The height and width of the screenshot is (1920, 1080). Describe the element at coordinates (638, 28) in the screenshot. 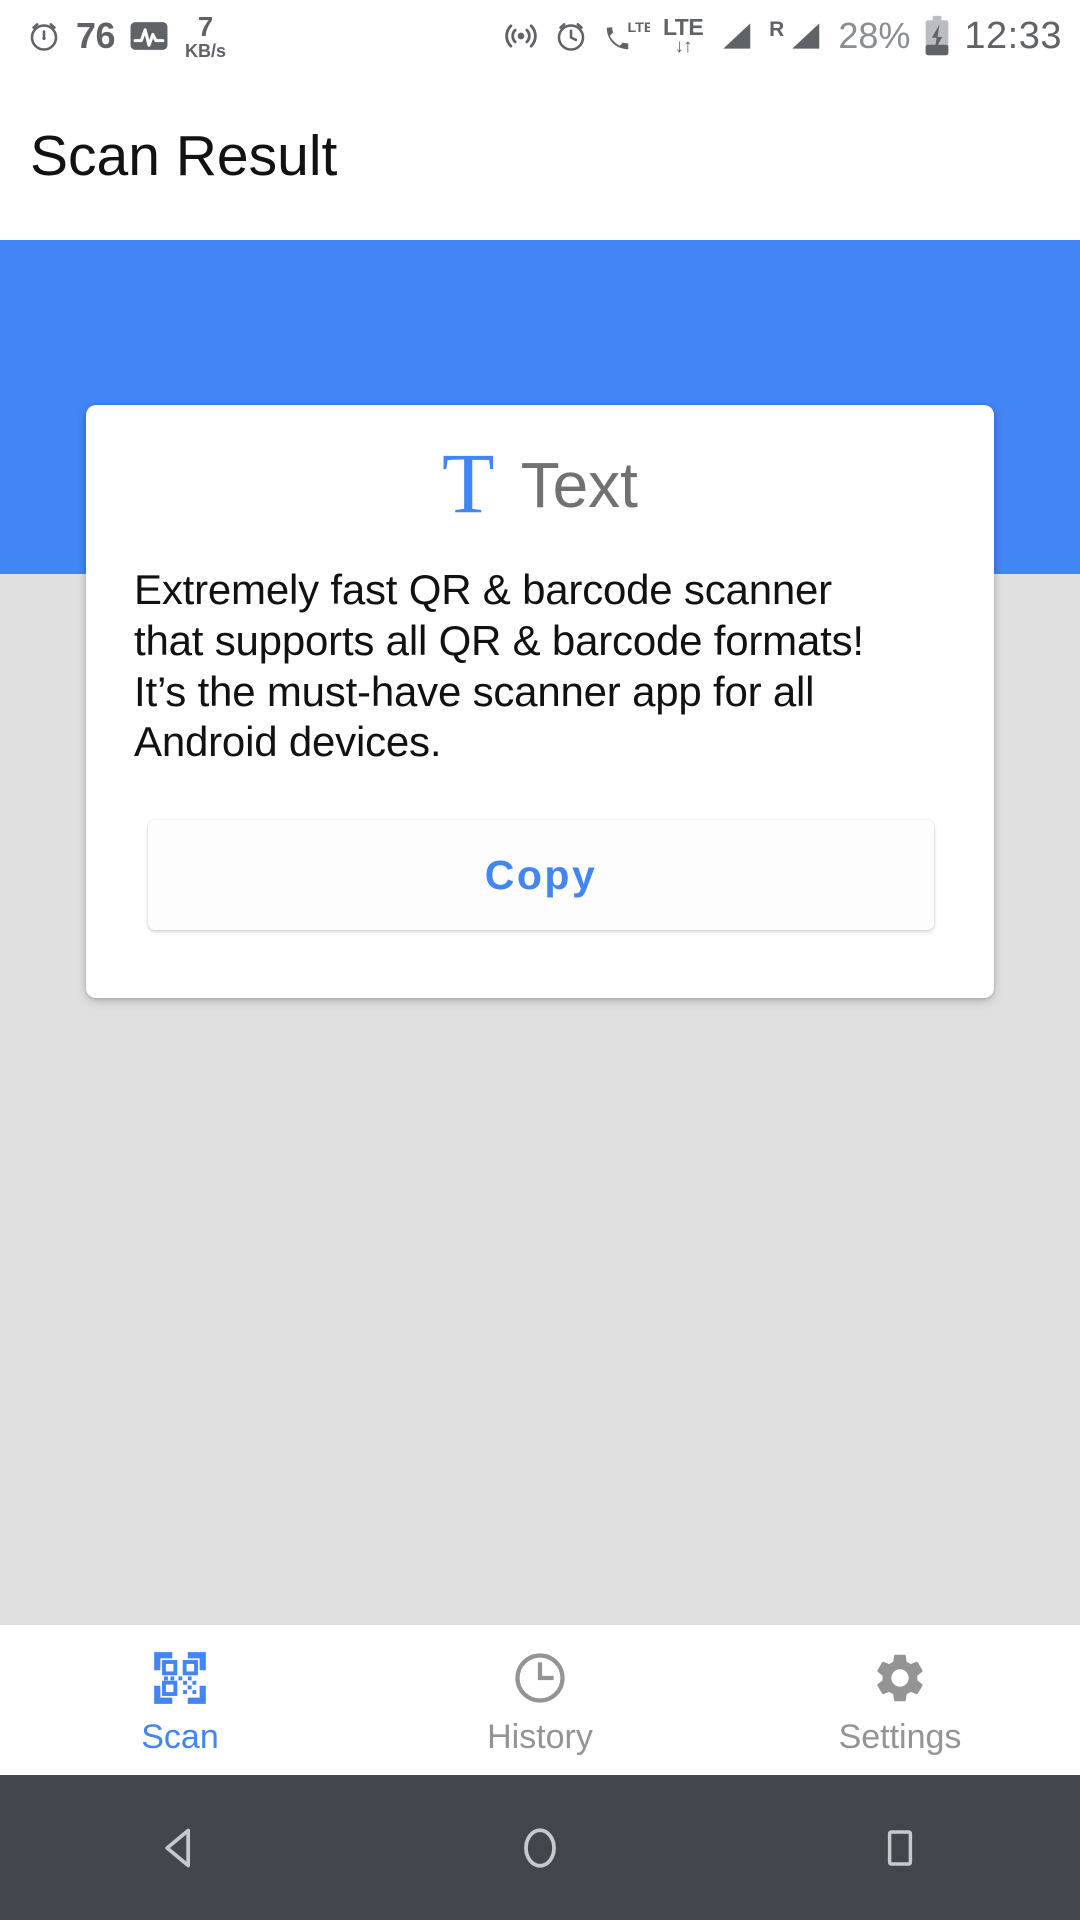

I see `svg-text: LTE` at that location.